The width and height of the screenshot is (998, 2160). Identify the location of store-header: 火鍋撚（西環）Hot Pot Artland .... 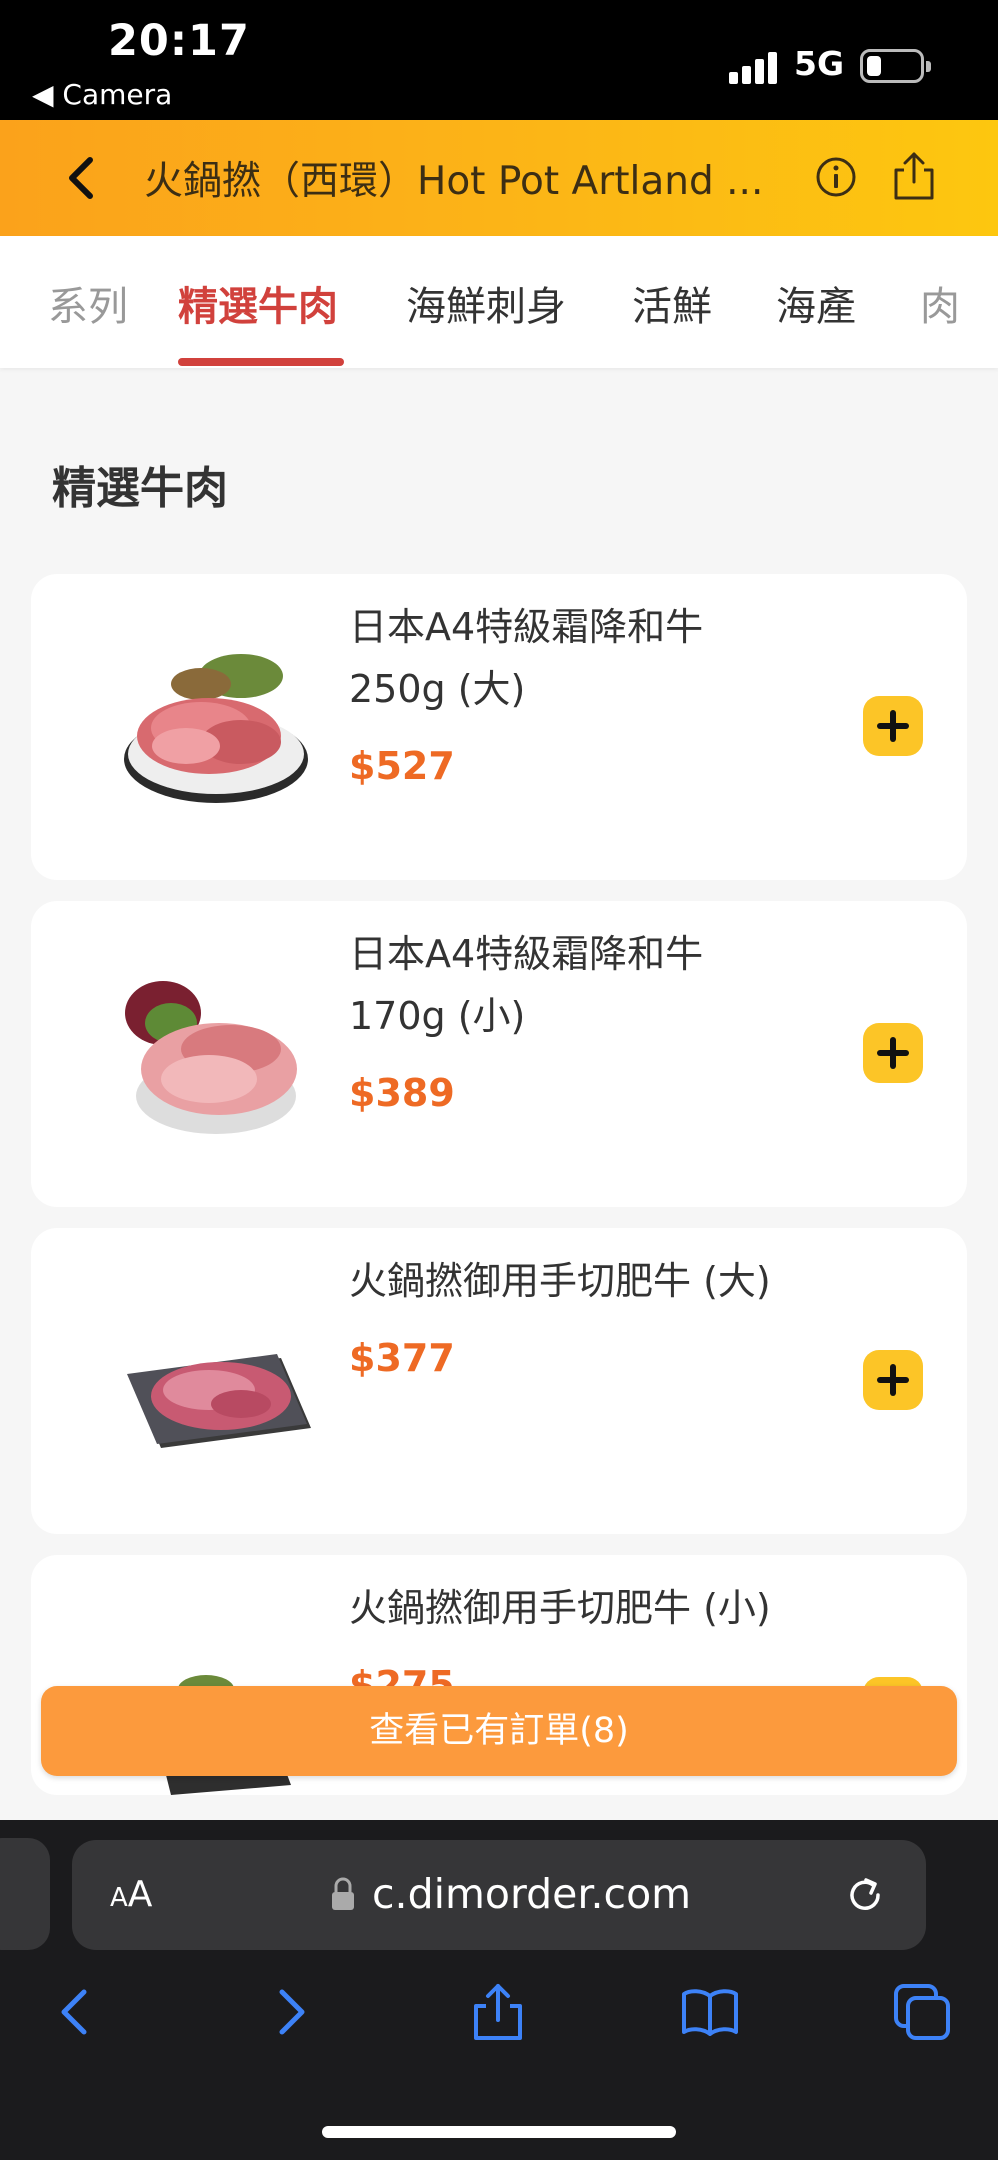
(499, 178).